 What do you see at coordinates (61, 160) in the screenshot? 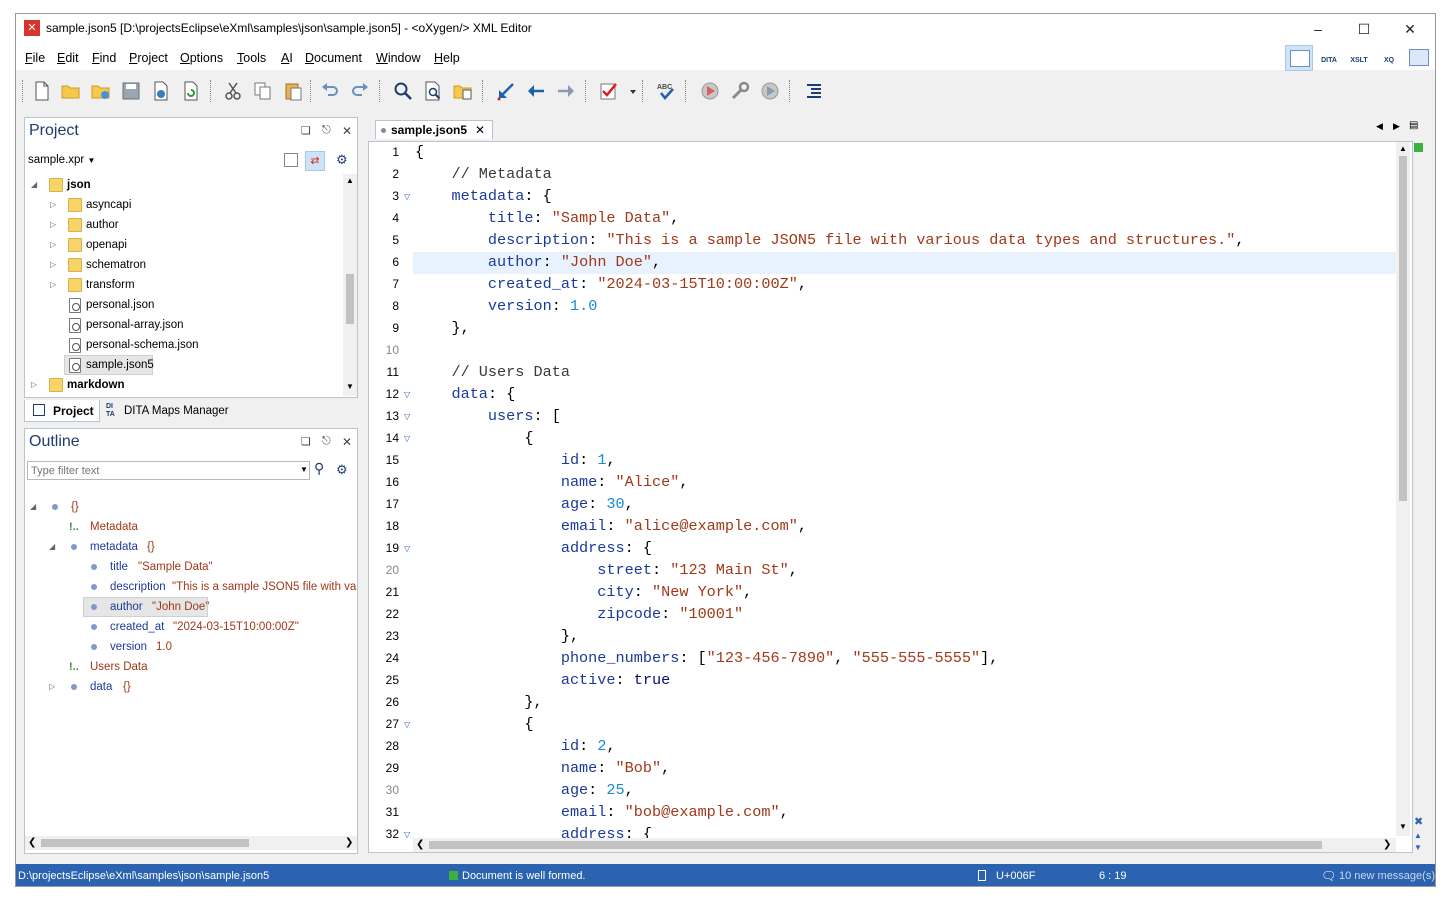
I see `project-selector: sample.xpr ▼` at bounding box center [61, 160].